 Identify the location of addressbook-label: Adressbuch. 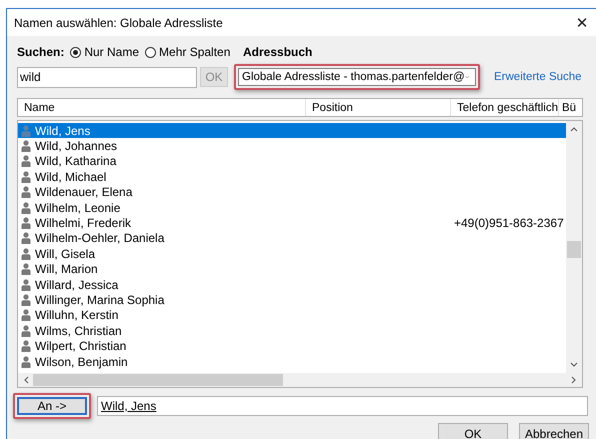
(277, 52).